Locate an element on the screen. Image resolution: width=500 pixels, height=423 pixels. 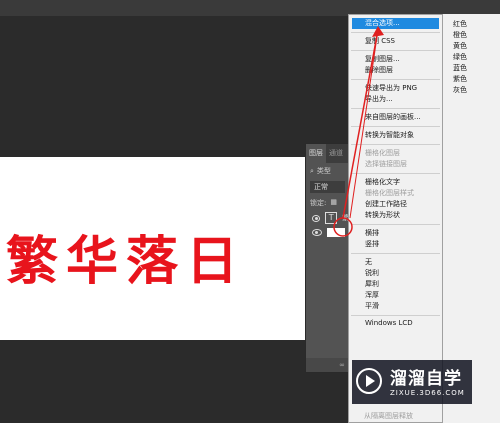
watermark-subtitle: ZIXUE.3D66.COM is located at coordinates (427, 393).